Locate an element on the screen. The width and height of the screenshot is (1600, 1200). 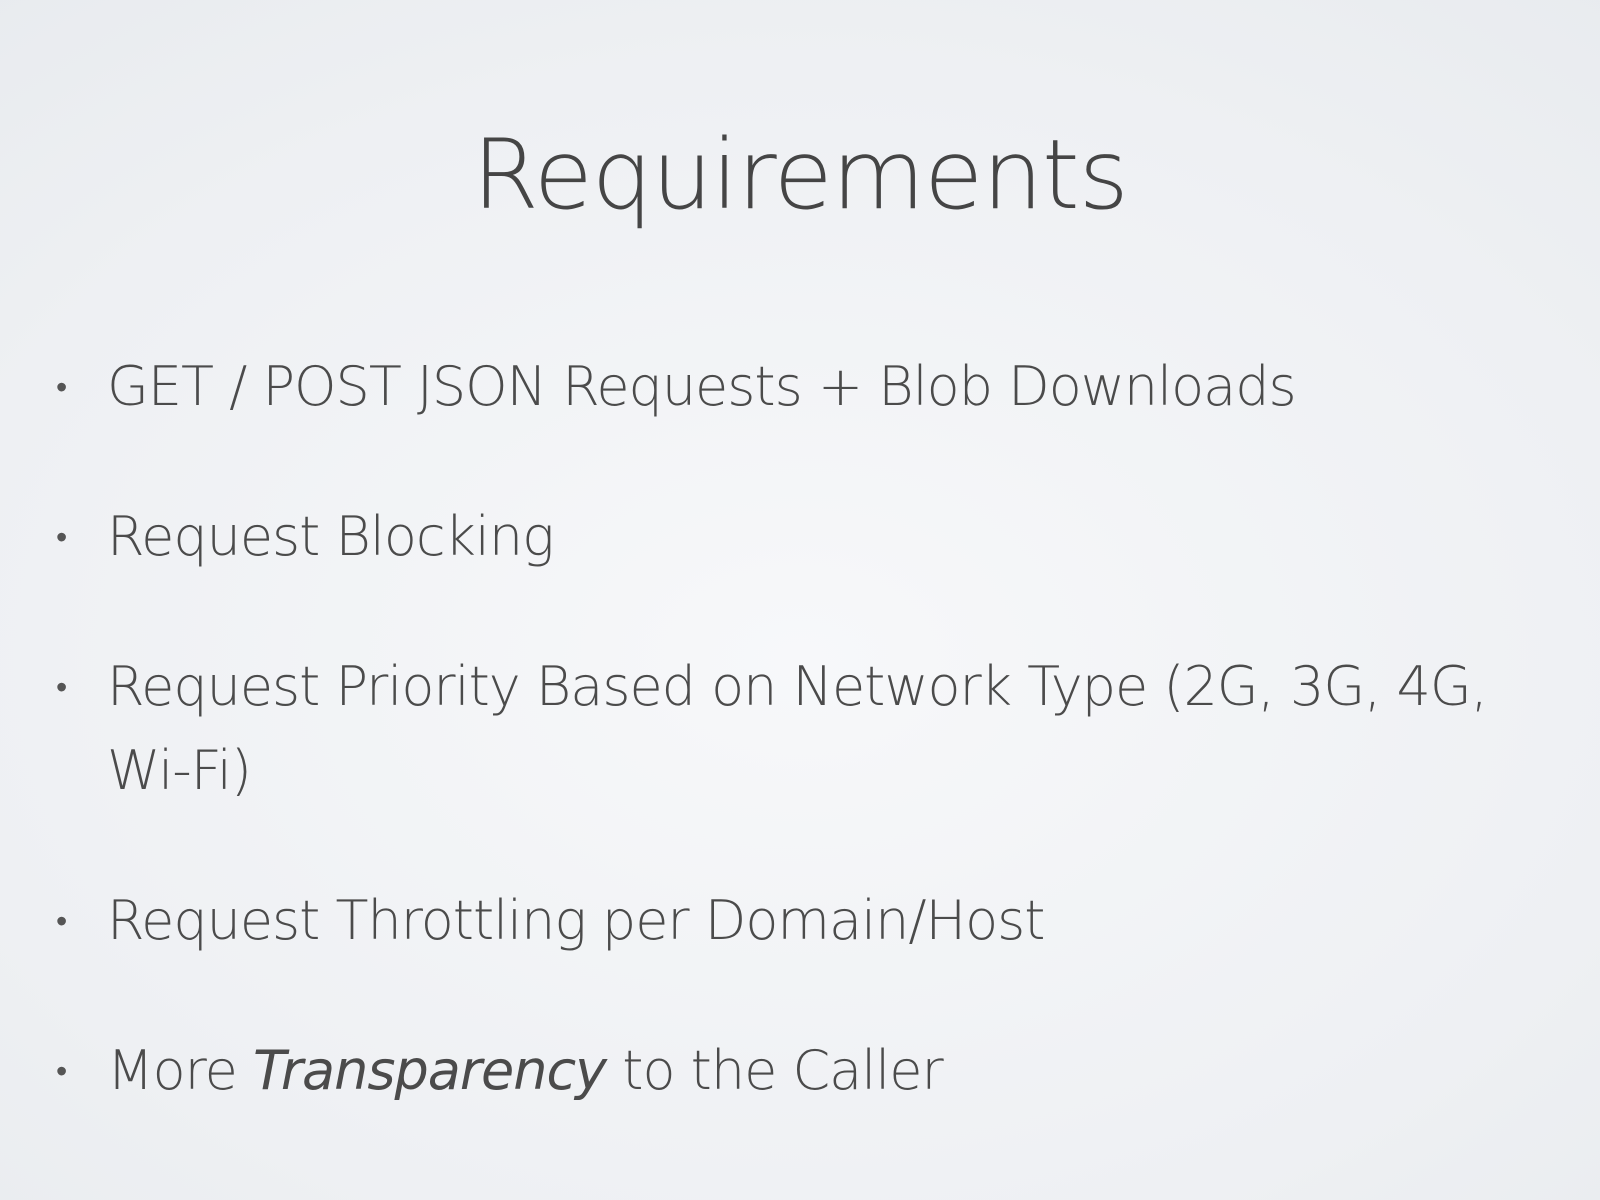
bullet-item: • Request Throttling per Domain/Host is located at coordinates (806, 921).